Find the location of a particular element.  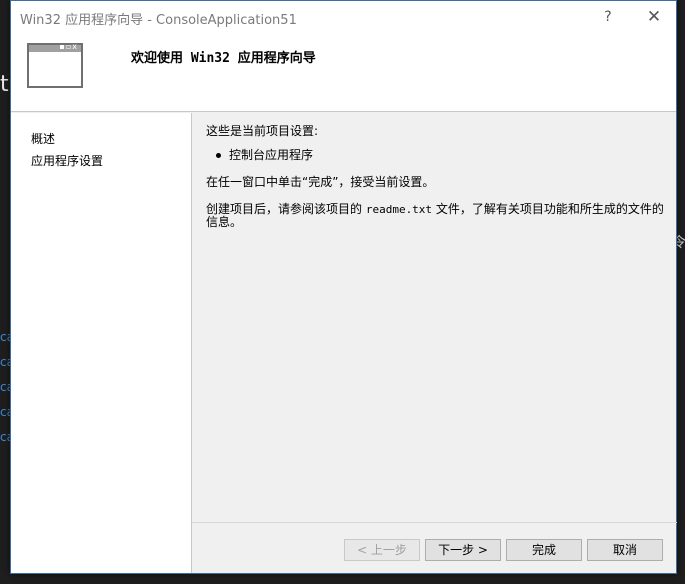

readme-filename: readme.txt is located at coordinates (399, 209).